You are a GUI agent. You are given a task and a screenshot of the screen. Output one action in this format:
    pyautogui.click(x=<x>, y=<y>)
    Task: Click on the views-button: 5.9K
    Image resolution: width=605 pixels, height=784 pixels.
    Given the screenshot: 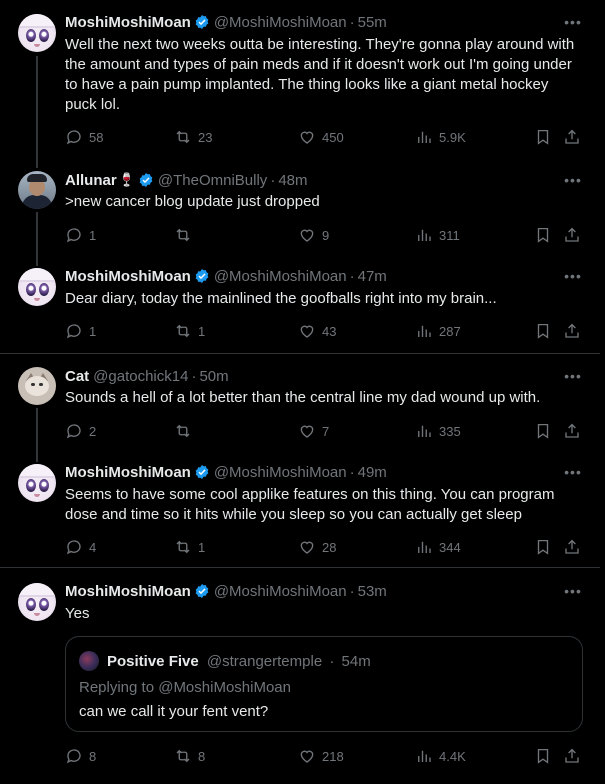 What is the action you would take?
    pyautogui.click(x=440, y=137)
    